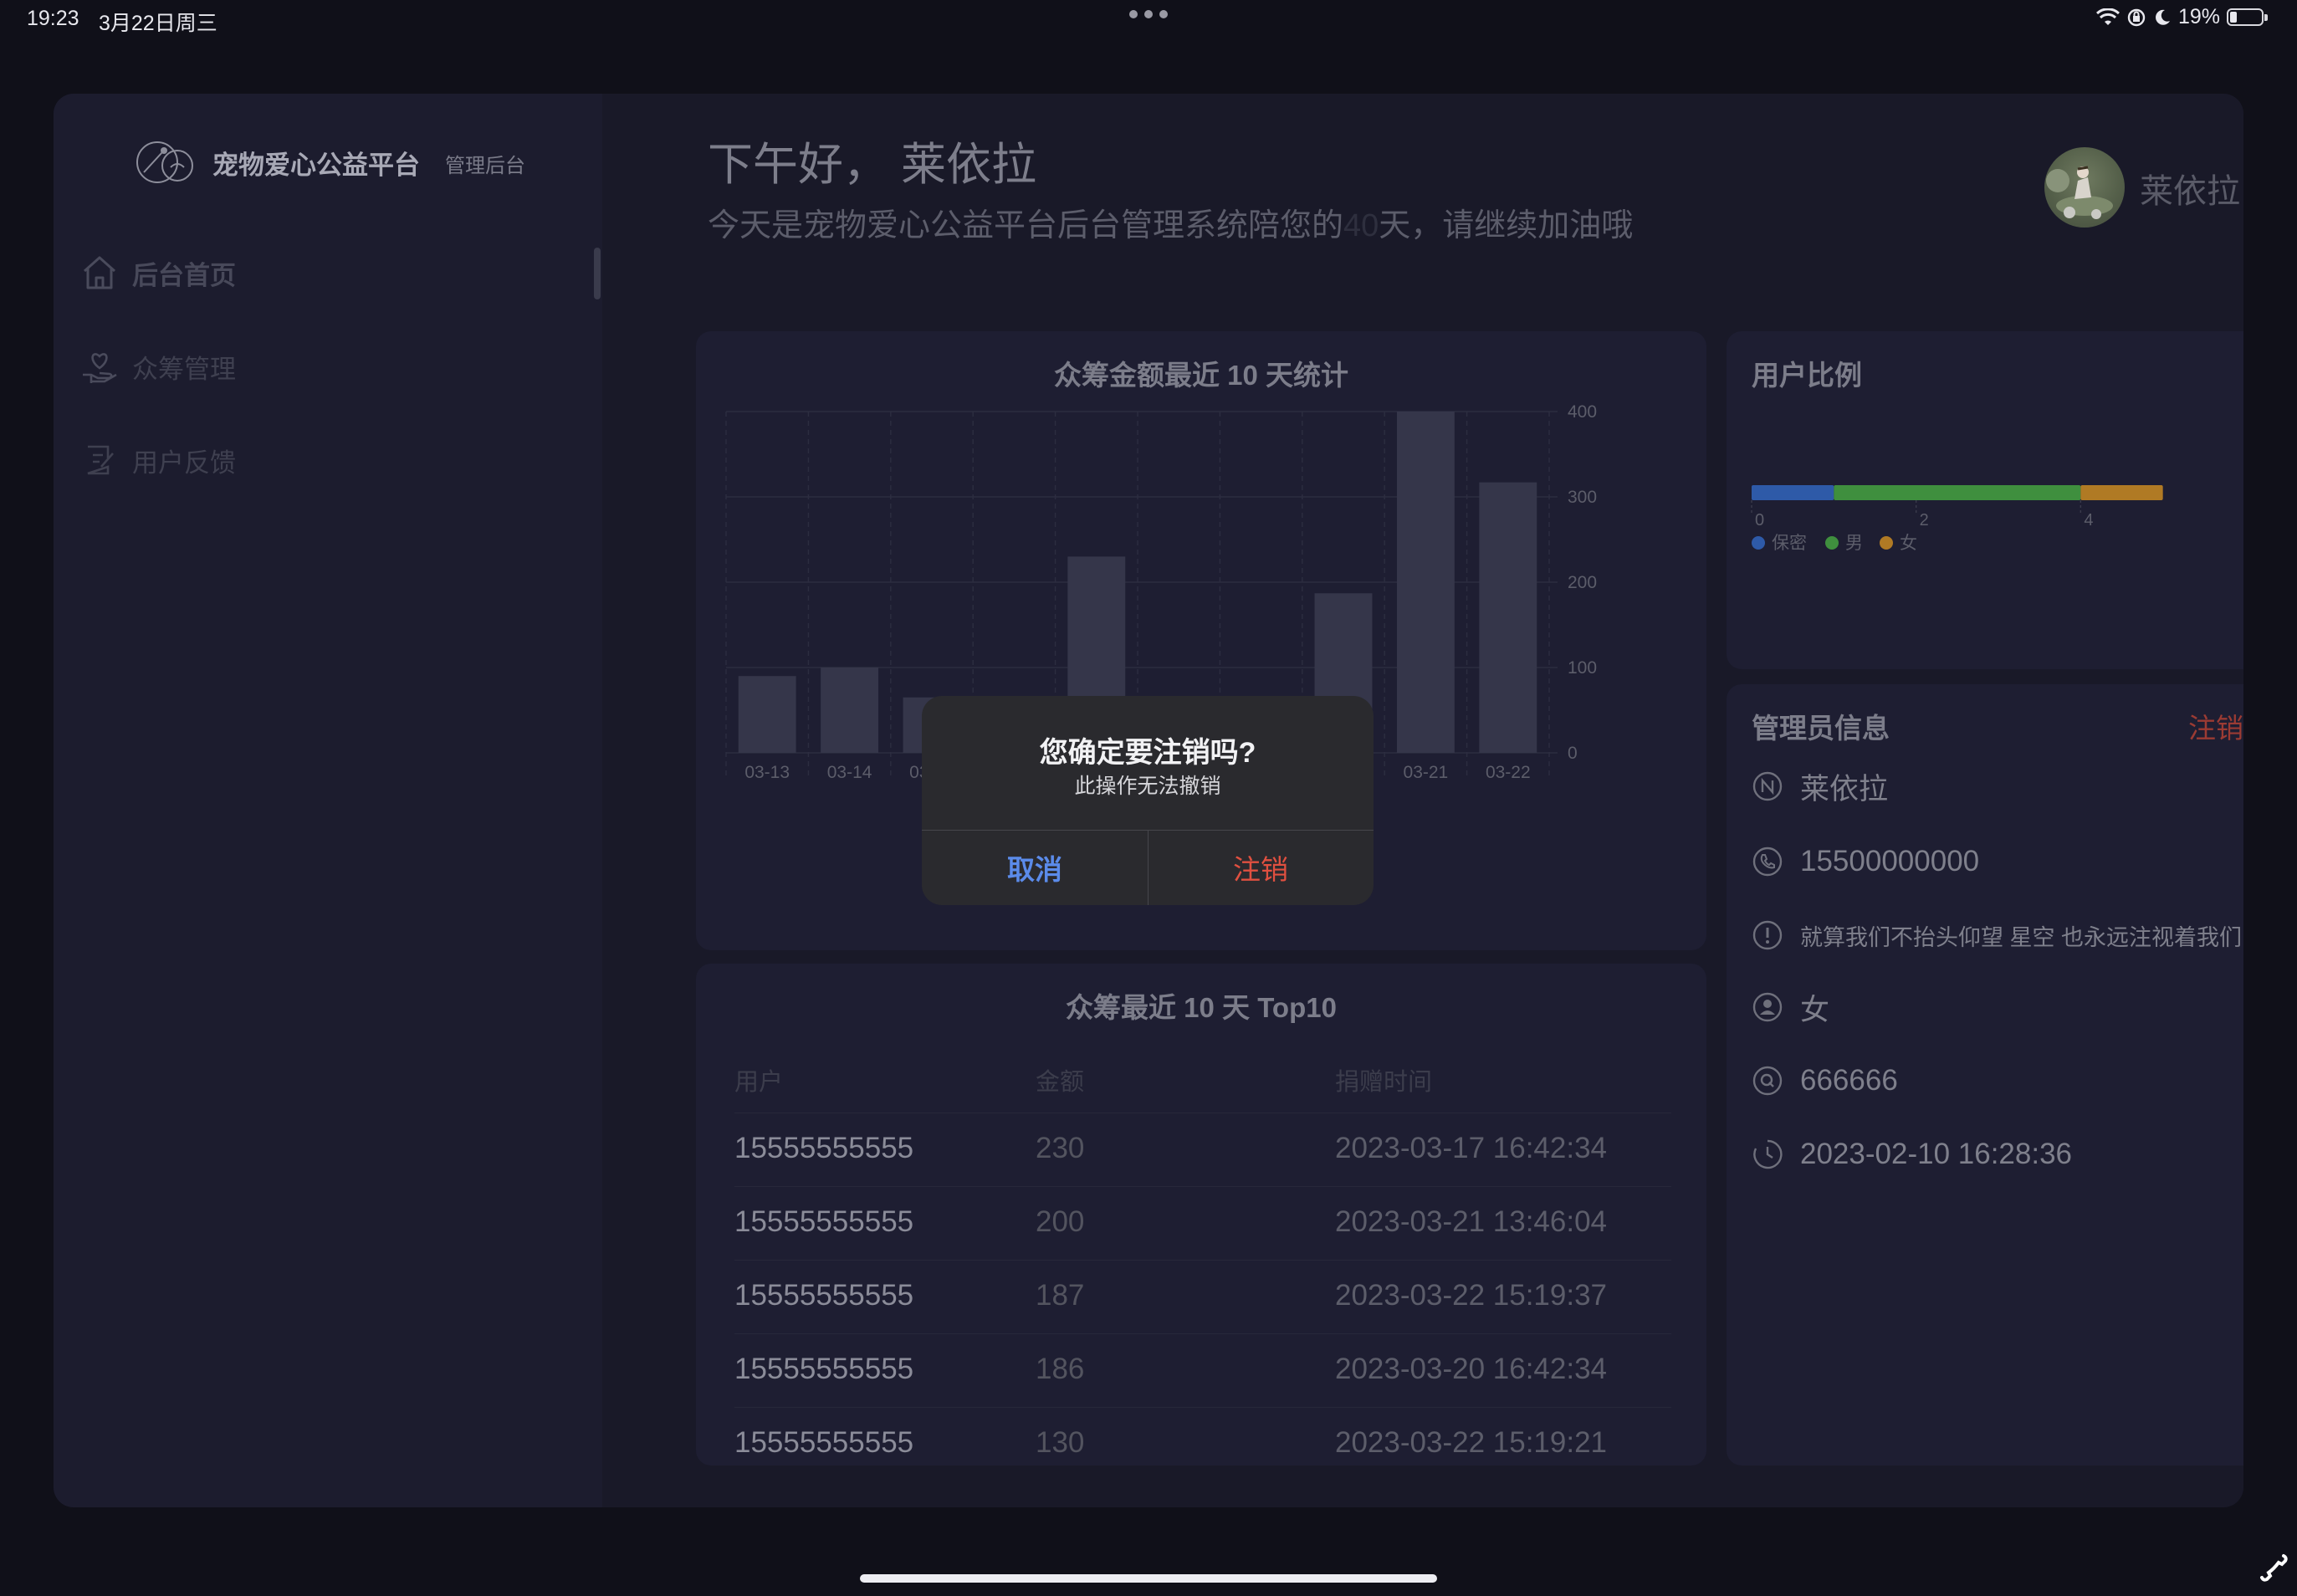 This screenshot has height=1596, width=2297. What do you see at coordinates (2084, 188) in the screenshot?
I see `avatar` at bounding box center [2084, 188].